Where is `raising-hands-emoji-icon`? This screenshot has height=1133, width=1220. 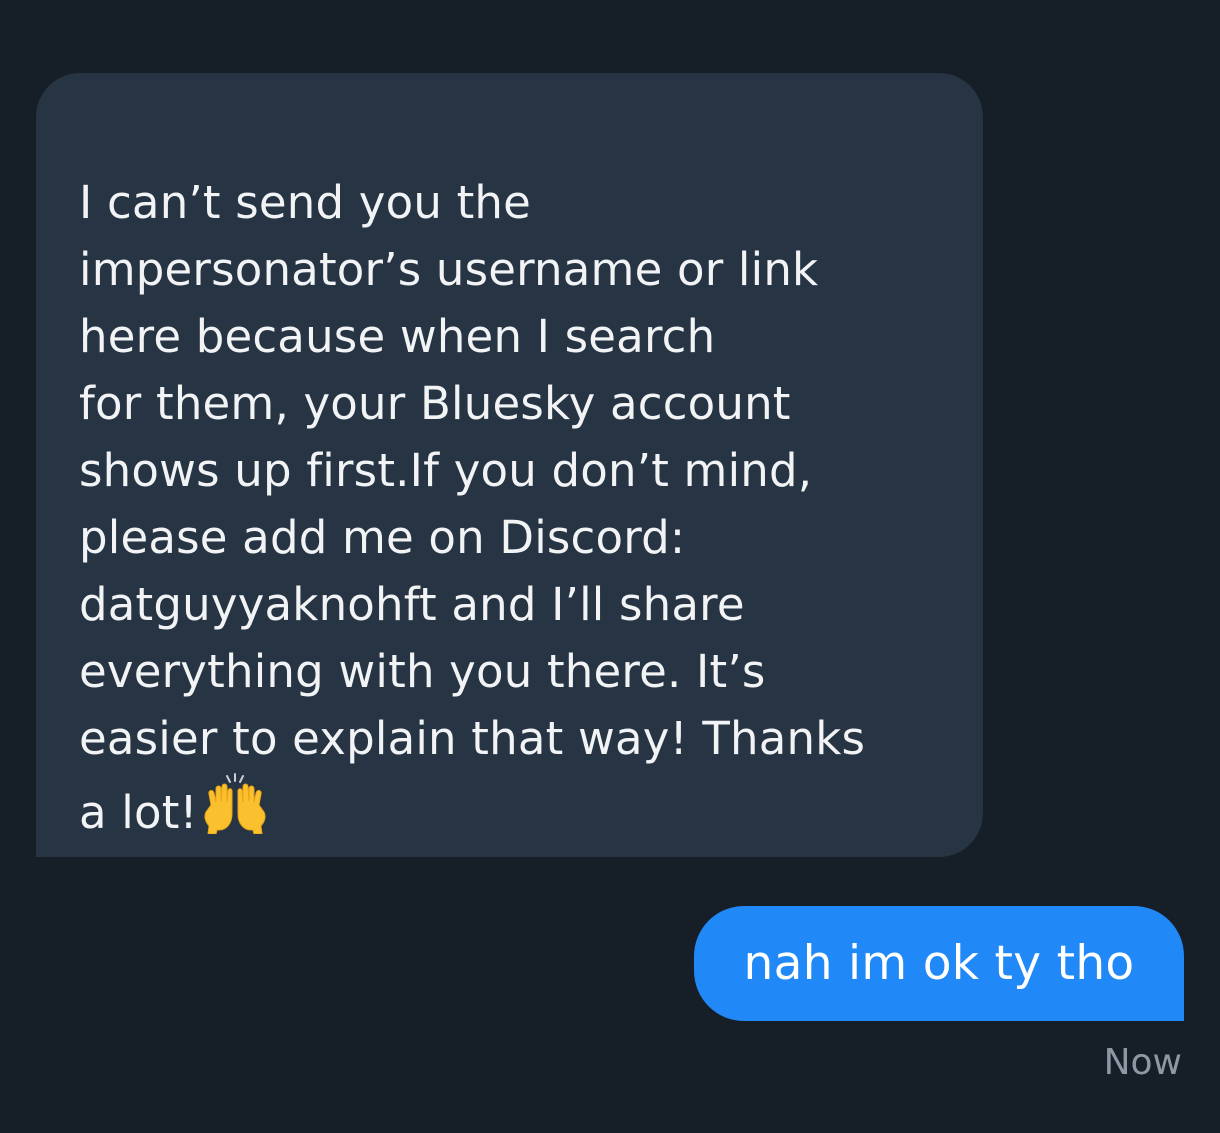
raising-hands-emoji-icon is located at coordinates (235, 803).